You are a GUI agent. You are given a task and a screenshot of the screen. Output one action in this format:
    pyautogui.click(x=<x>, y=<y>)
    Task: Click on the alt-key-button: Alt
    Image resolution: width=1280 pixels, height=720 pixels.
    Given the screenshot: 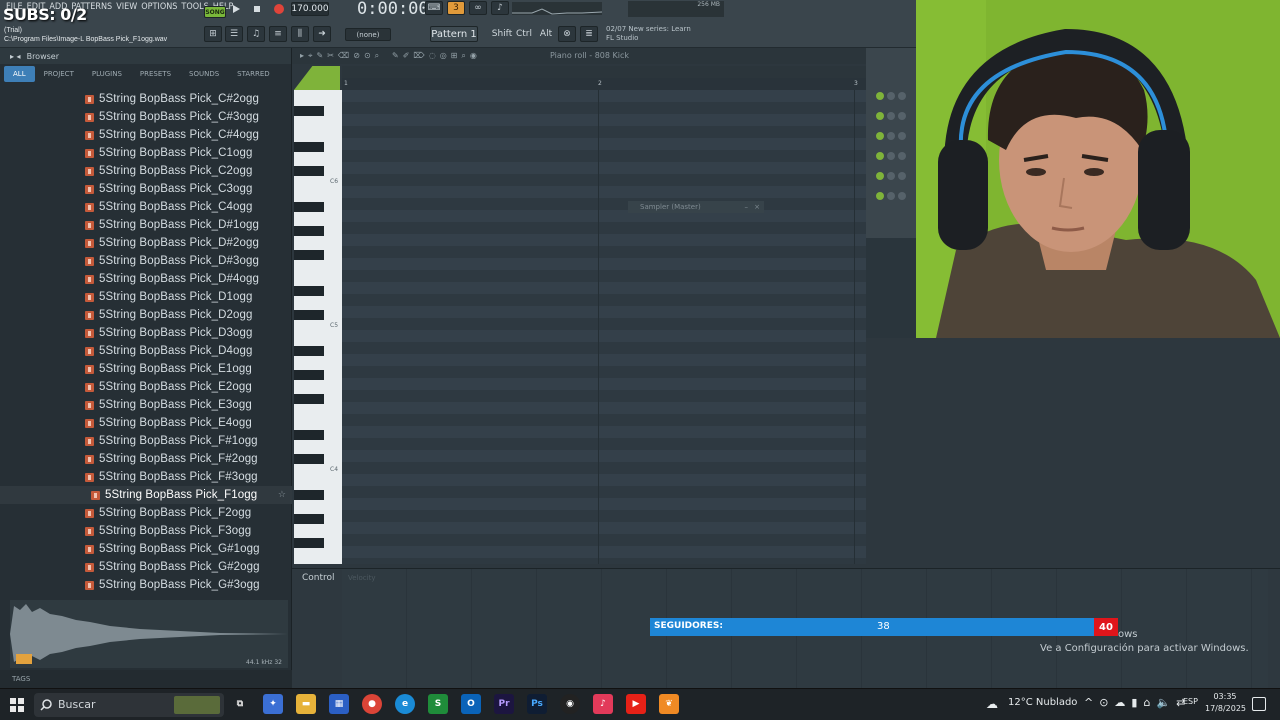 What is the action you would take?
    pyautogui.click(x=546, y=34)
    